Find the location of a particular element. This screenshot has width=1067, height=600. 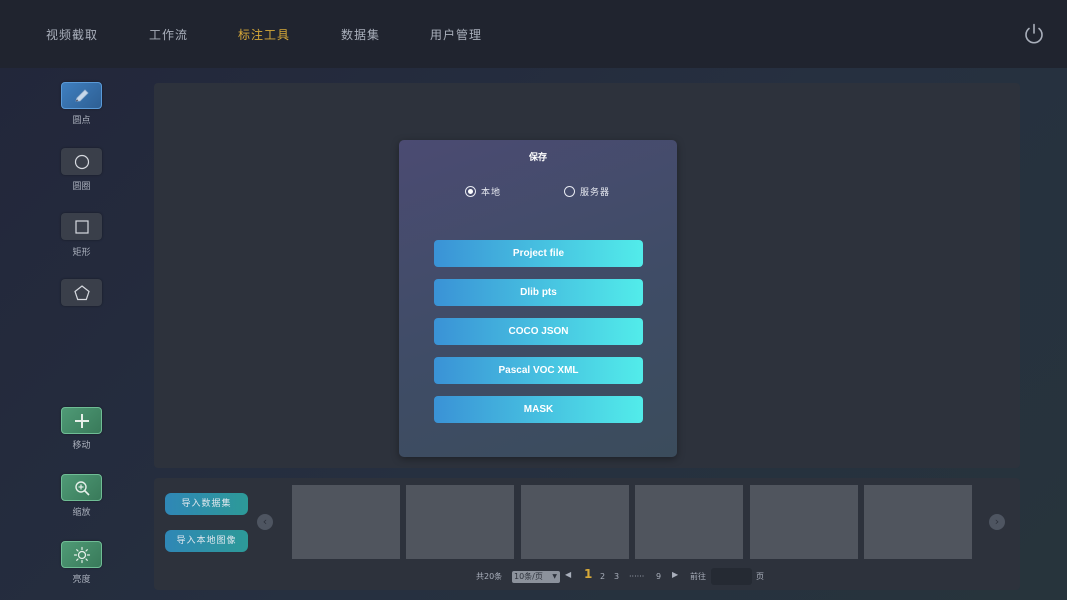

chevron-right-icon: › is located at coordinates (997, 522).